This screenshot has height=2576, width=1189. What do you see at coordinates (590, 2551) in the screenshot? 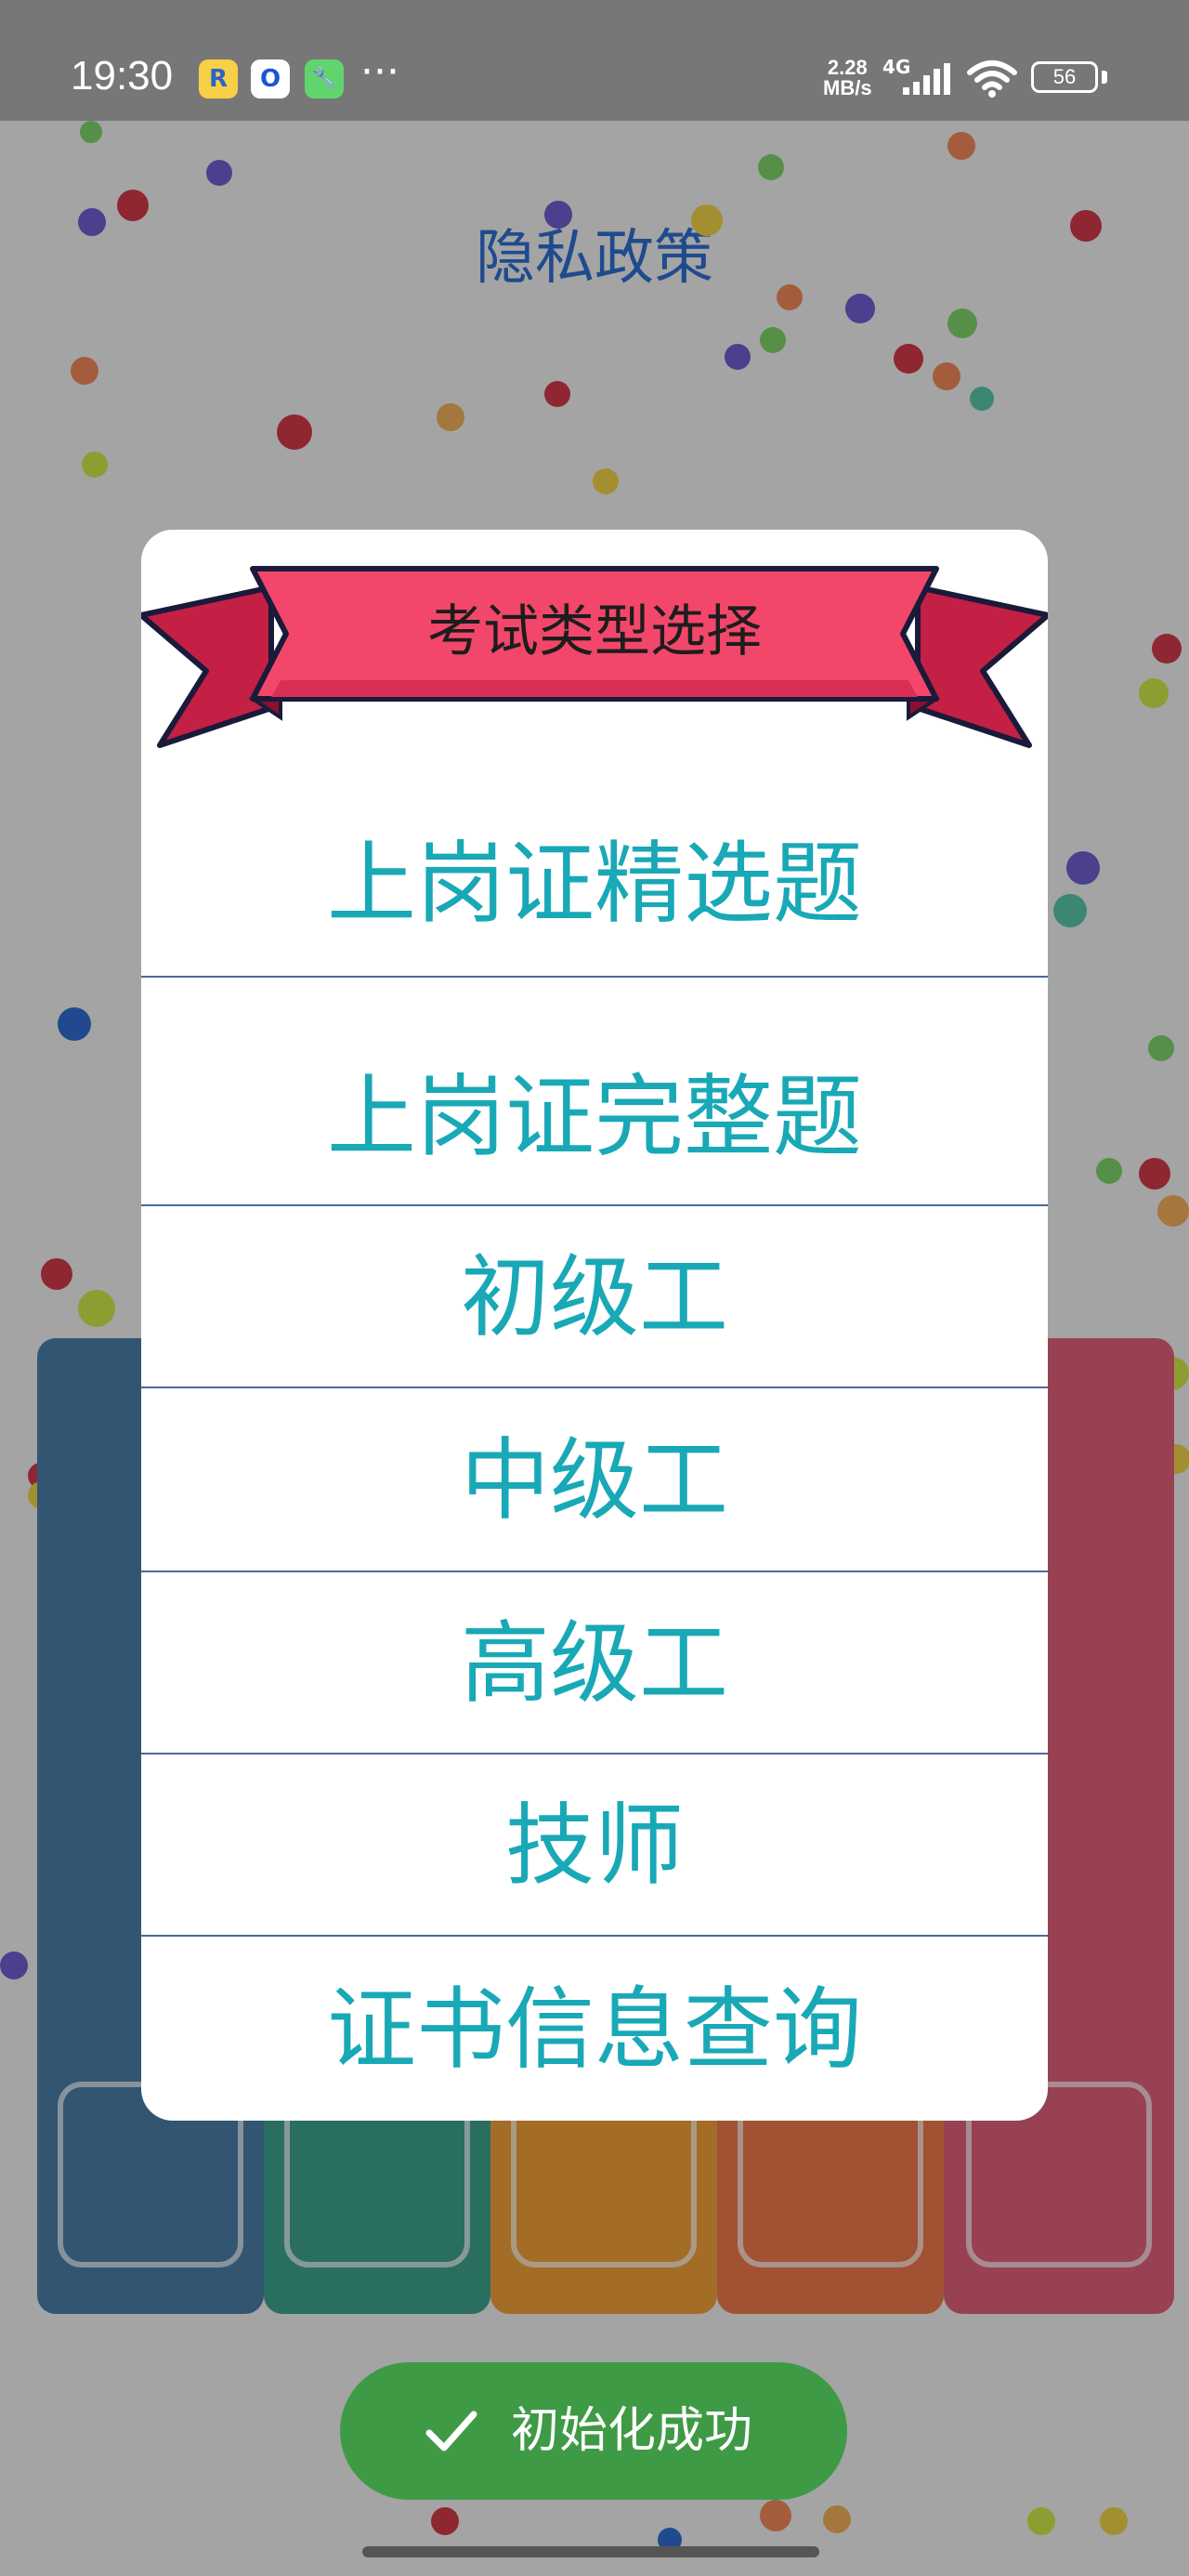
I see `home-indicator` at bounding box center [590, 2551].